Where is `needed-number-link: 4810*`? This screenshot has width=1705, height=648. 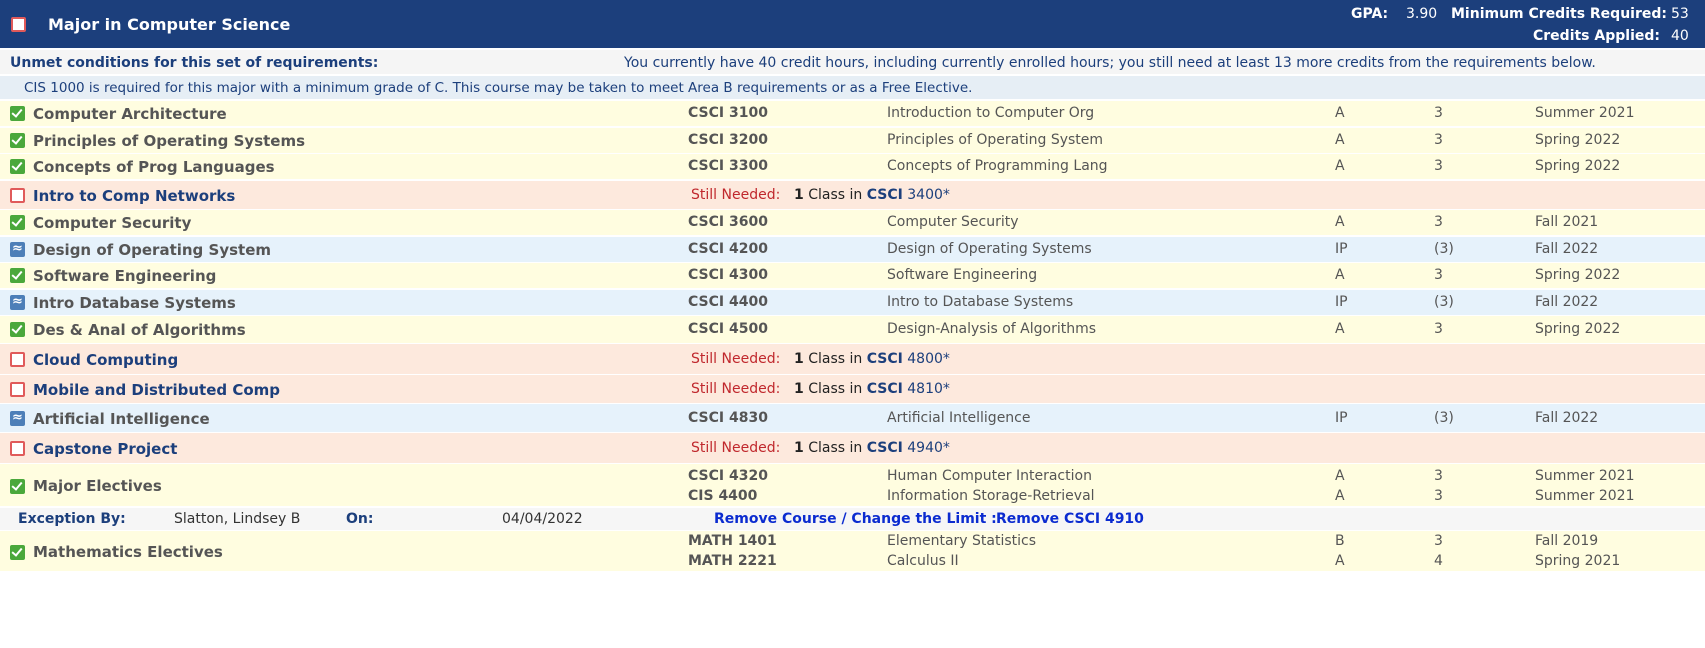
needed-number-link: 4810* is located at coordinates (928, 389).